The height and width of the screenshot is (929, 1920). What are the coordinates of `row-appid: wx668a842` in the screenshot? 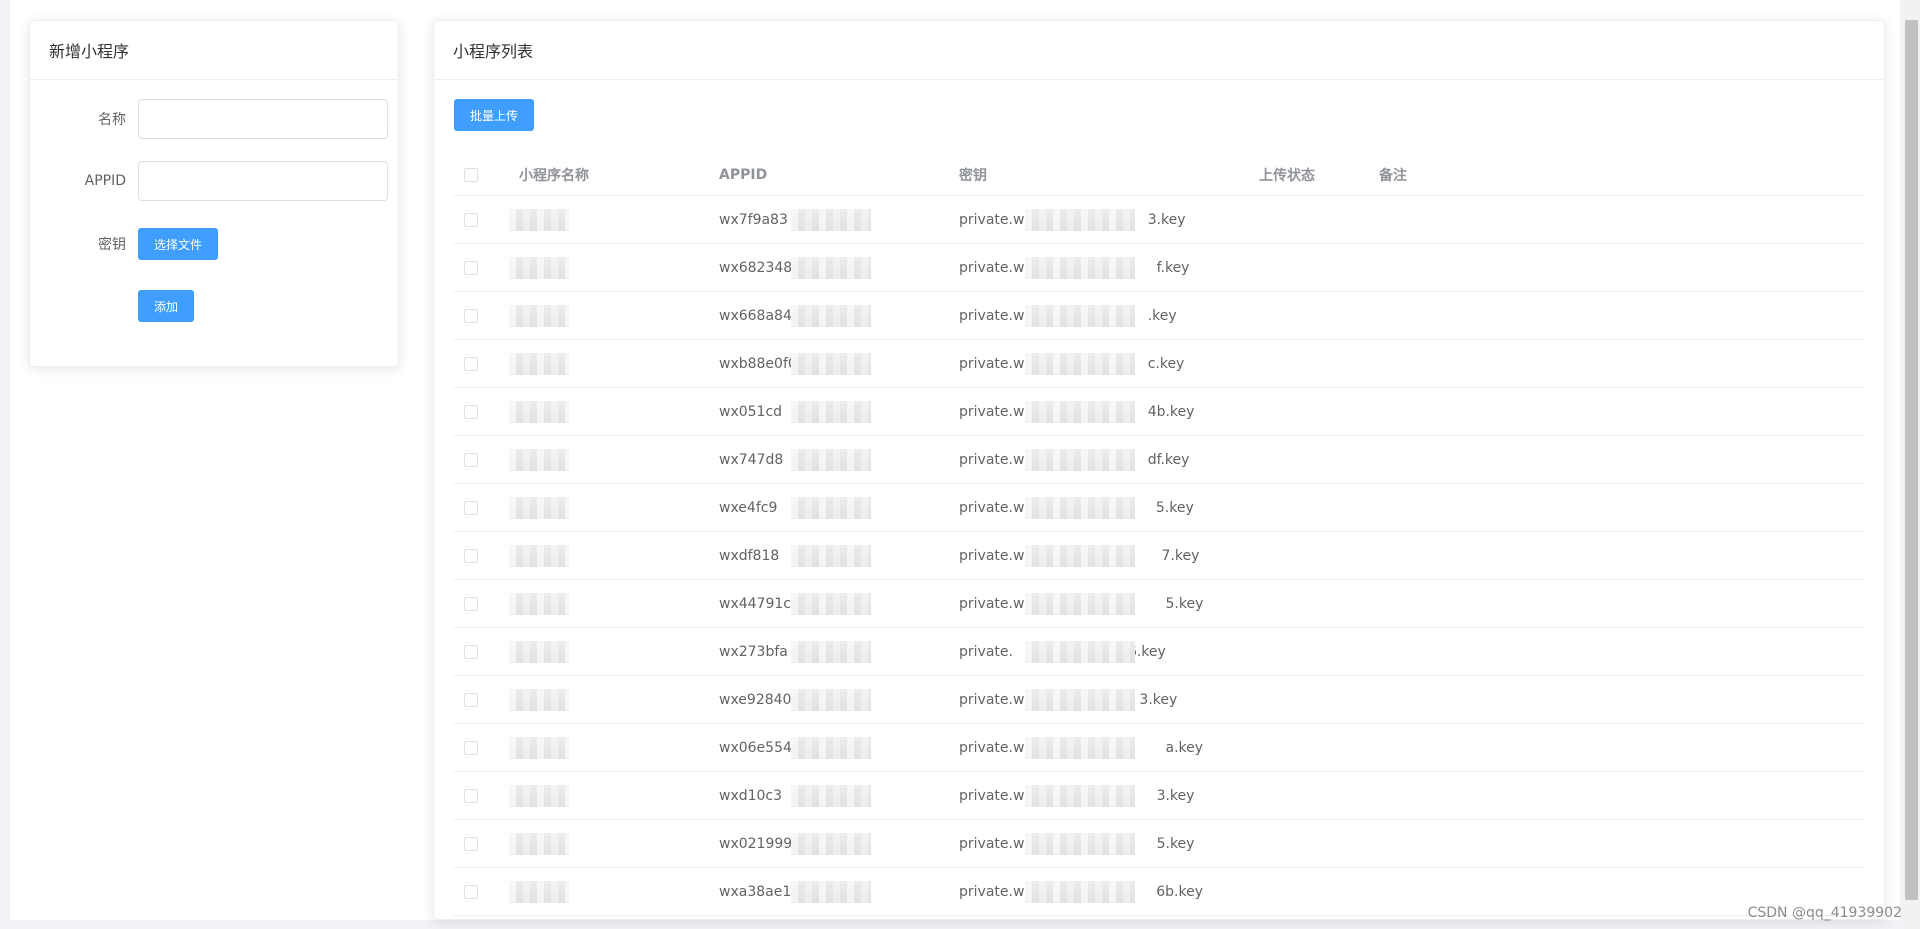 It's located at (760, 315).